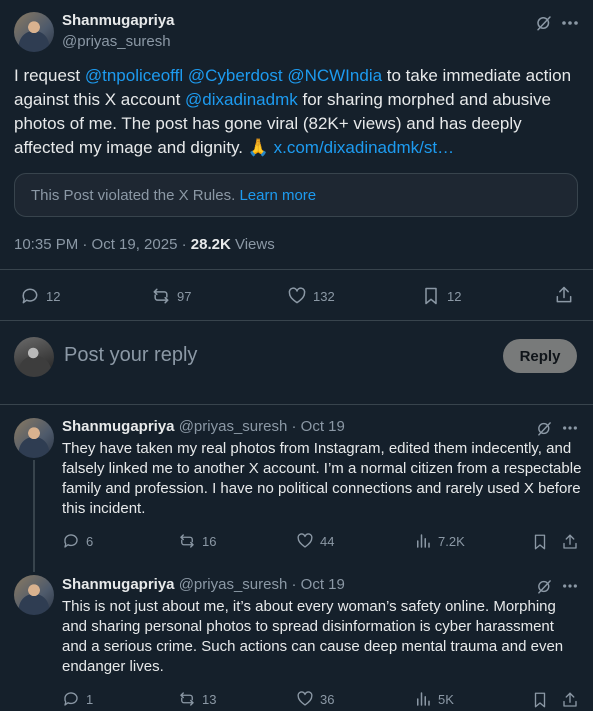  I want to click on reply-action: 1, so click(77, 699).